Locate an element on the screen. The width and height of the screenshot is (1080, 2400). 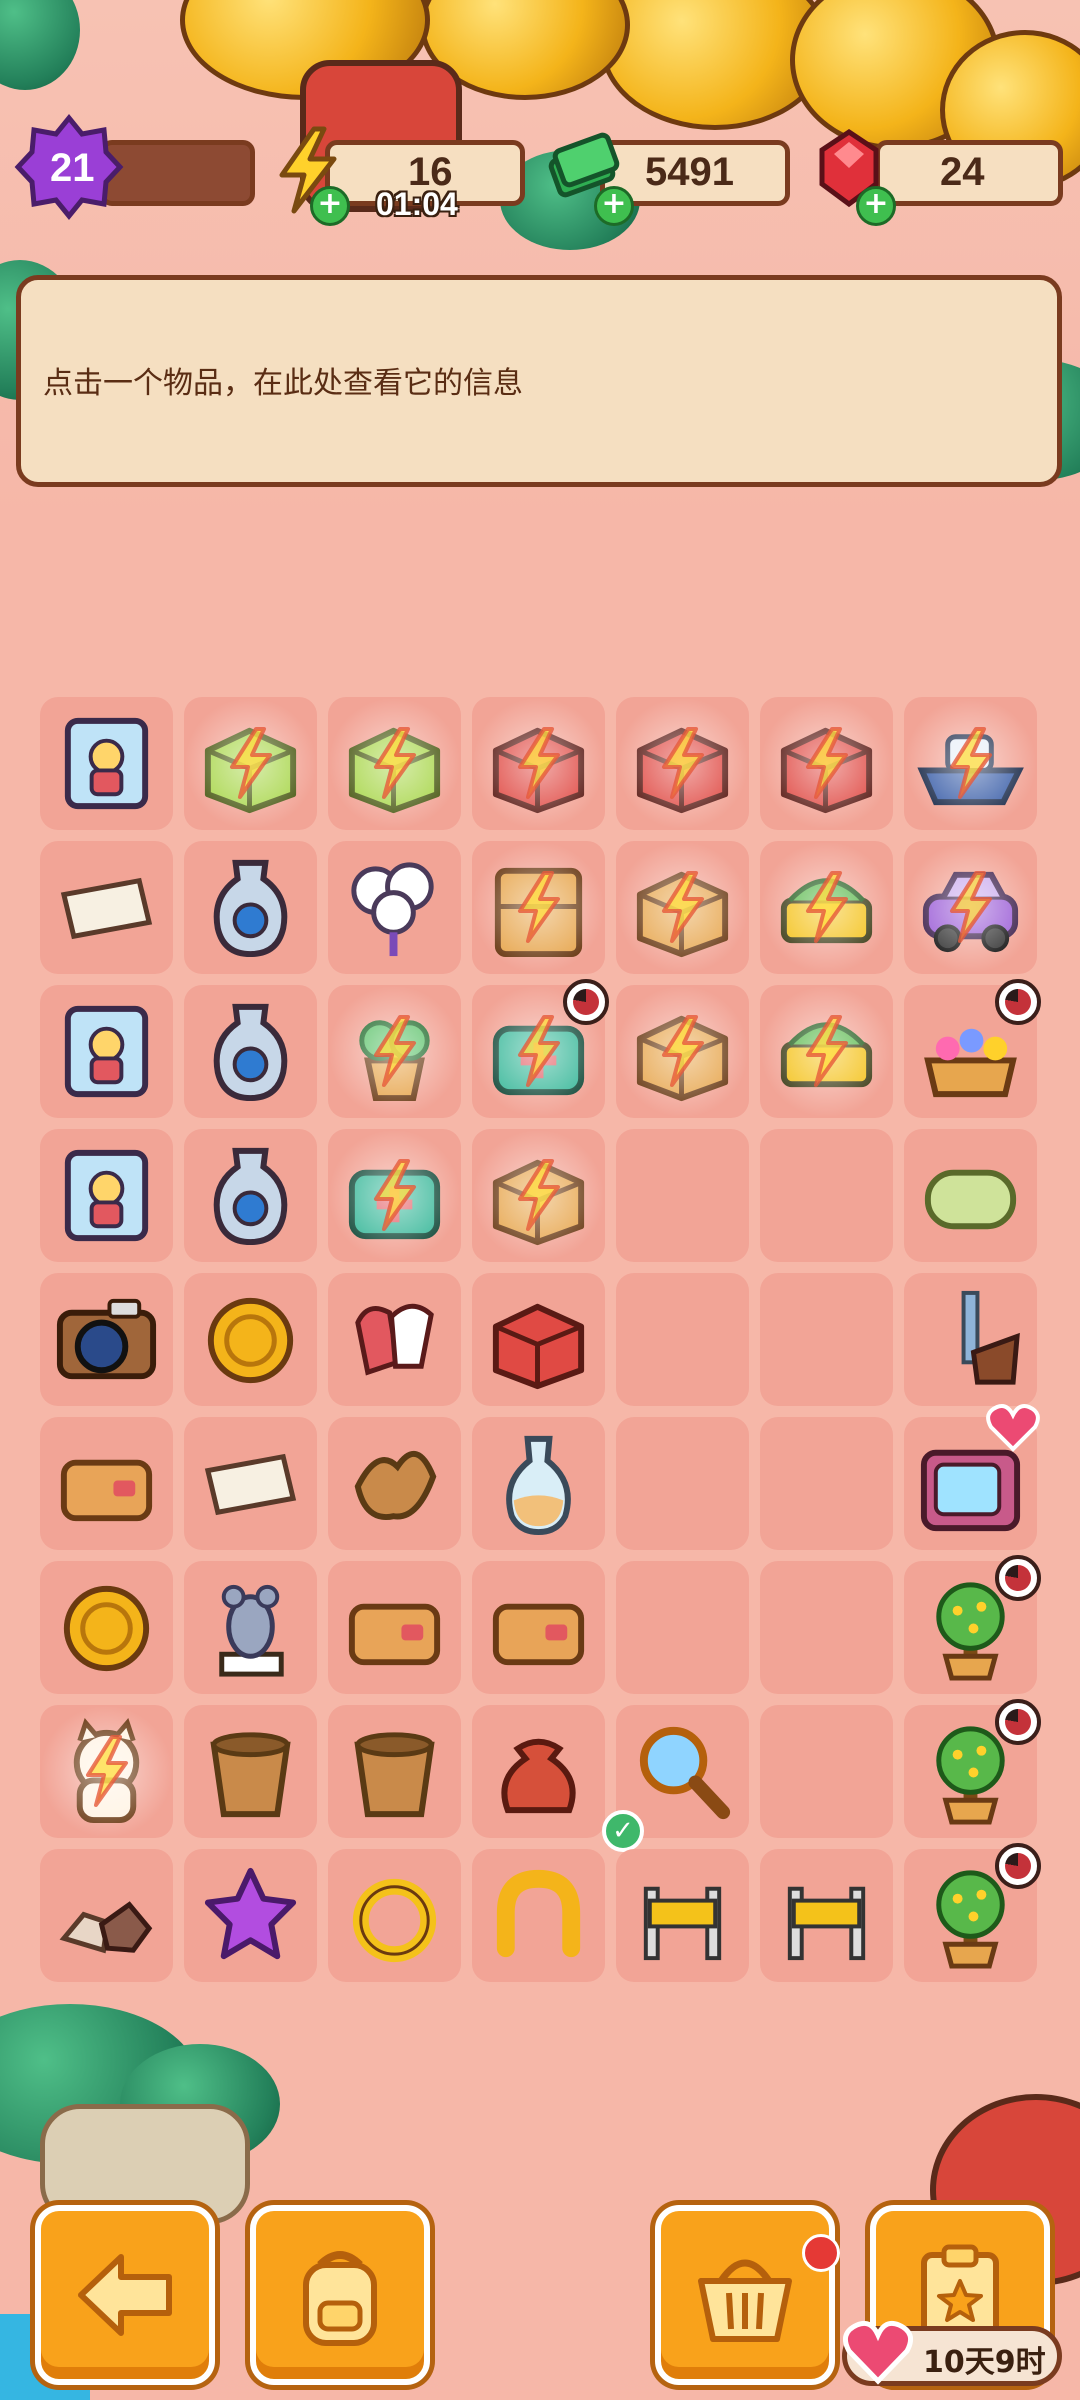
cannon-post-item is located at coordinates (970, 1339).